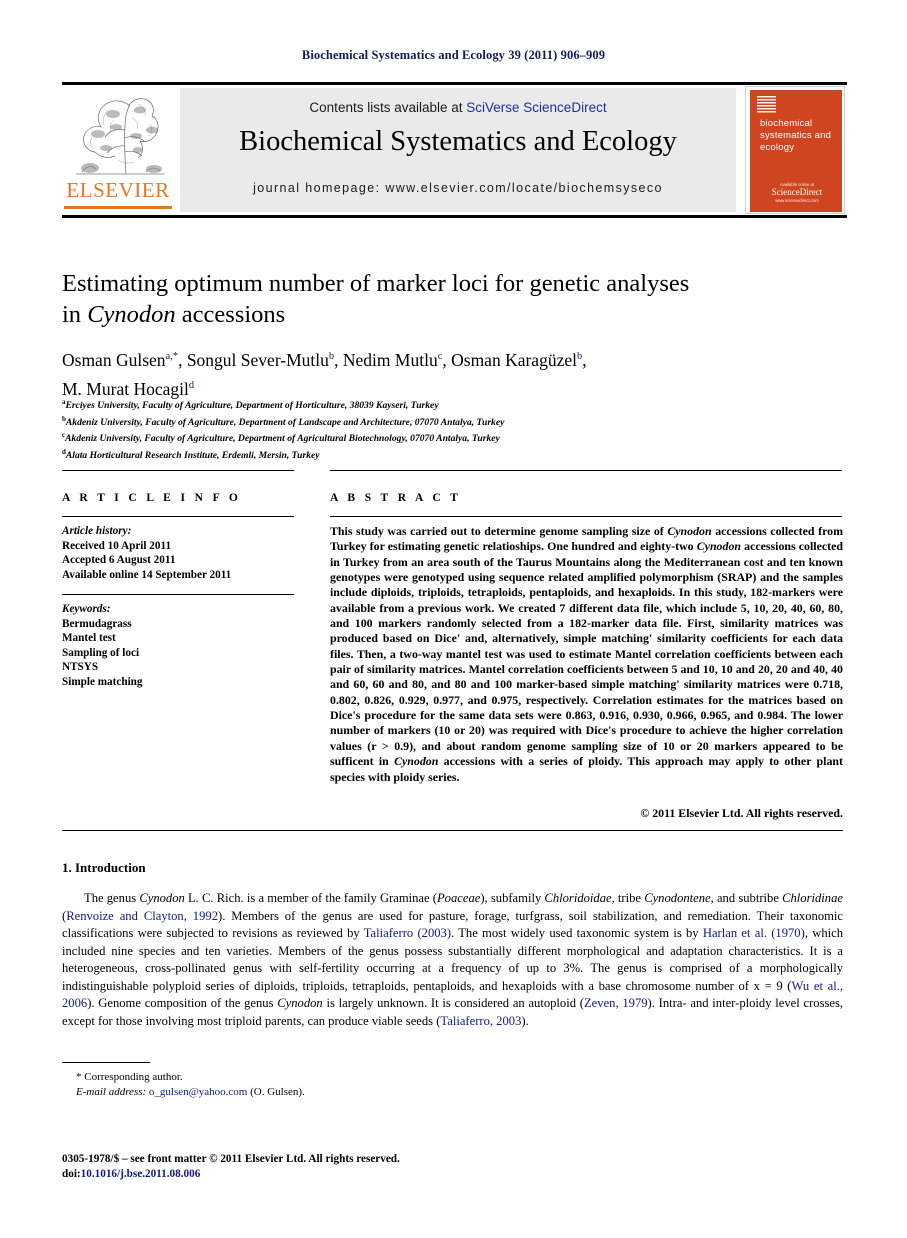 The width and height of the screenshot is (907, 1238). Describe the element at coordinates (97, 531) in the screenshot. I see `article-history-label: Article history:` at that location.